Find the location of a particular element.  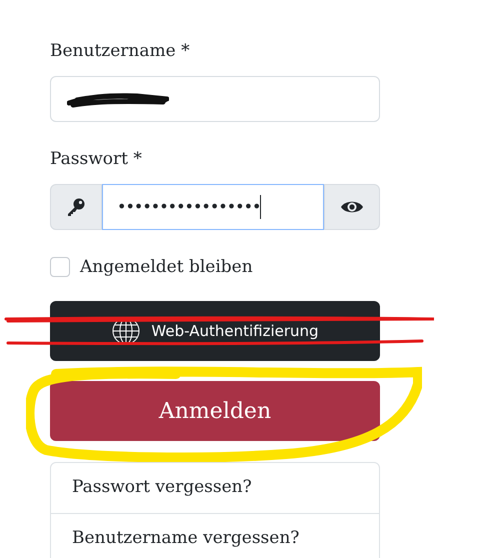

eye-icon is located at coordinates (352, 207).